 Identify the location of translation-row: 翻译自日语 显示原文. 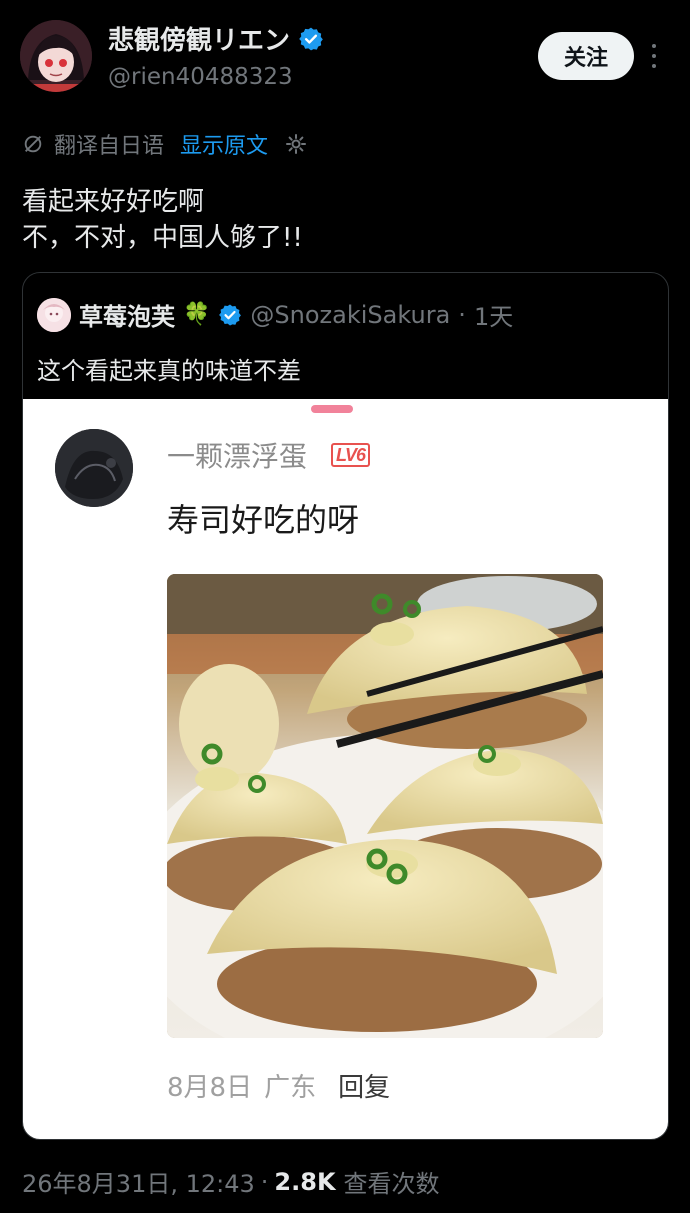
(165, 144).